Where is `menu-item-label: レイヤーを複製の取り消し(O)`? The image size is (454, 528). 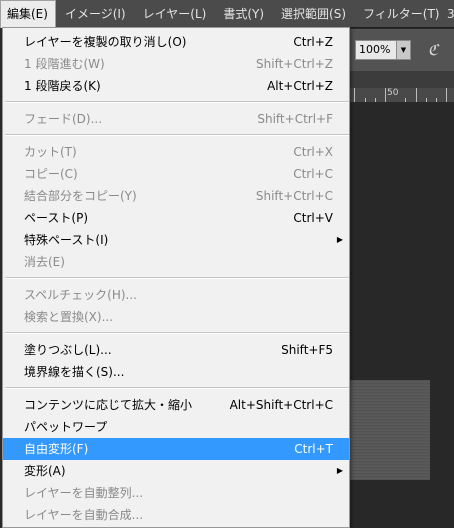 menu-item-label: レイヤーを複製の取り消し(O) is located at coordinates (105, 42).